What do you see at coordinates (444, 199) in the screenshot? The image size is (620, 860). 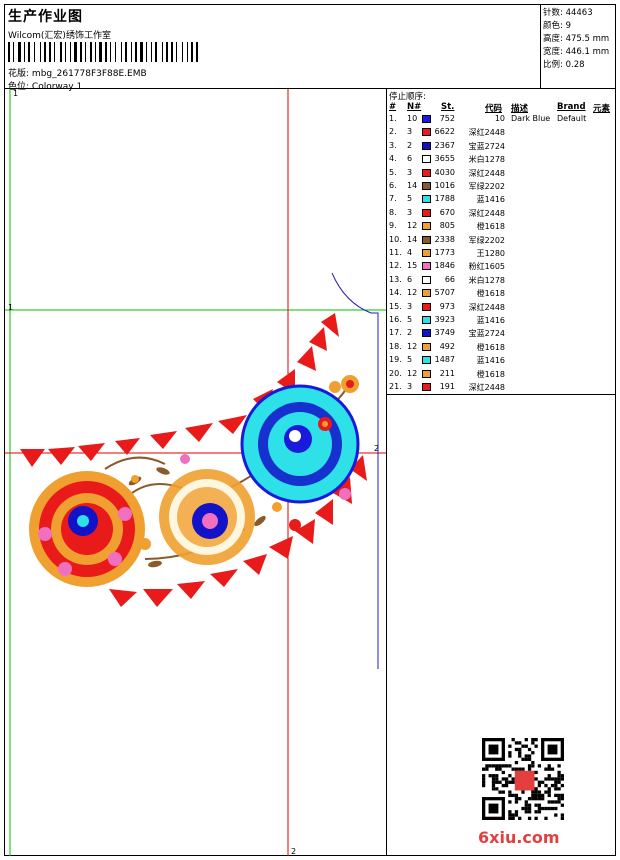 I see `row-stitches: 1788` at bounding box center [444, 199].